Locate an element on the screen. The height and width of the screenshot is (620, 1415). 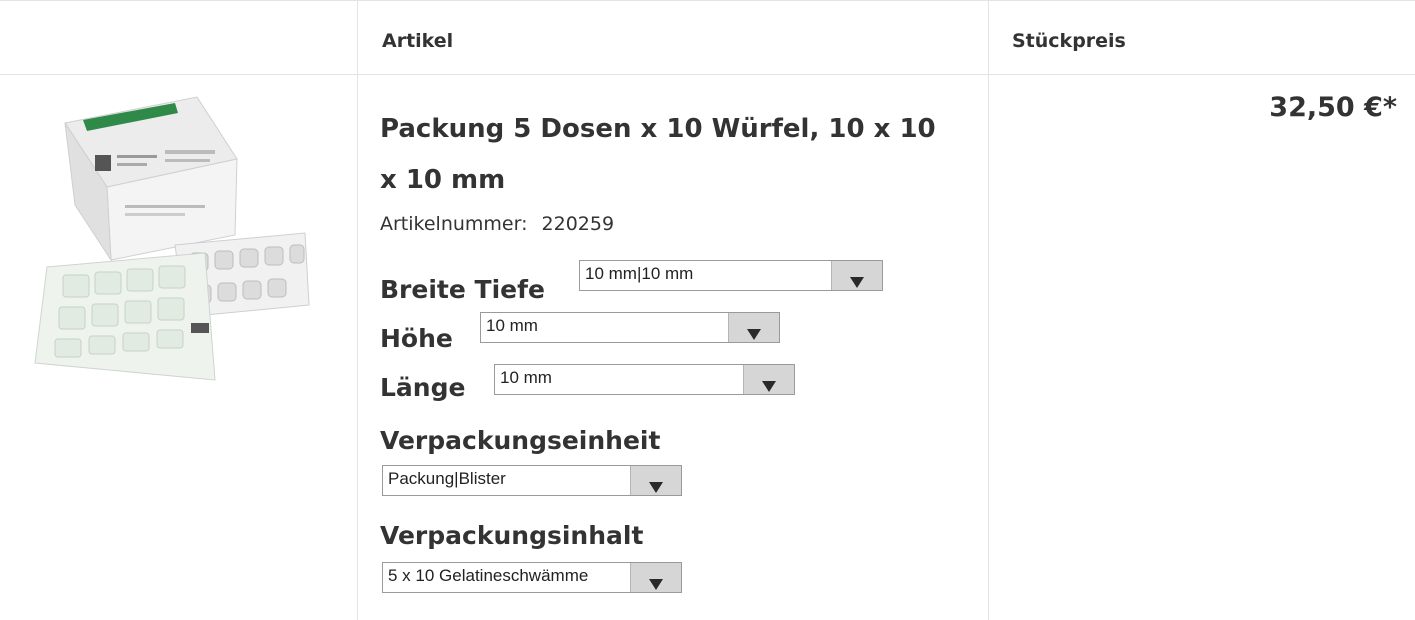
article-number-value: 220259 is located at coordinates (578, 224).